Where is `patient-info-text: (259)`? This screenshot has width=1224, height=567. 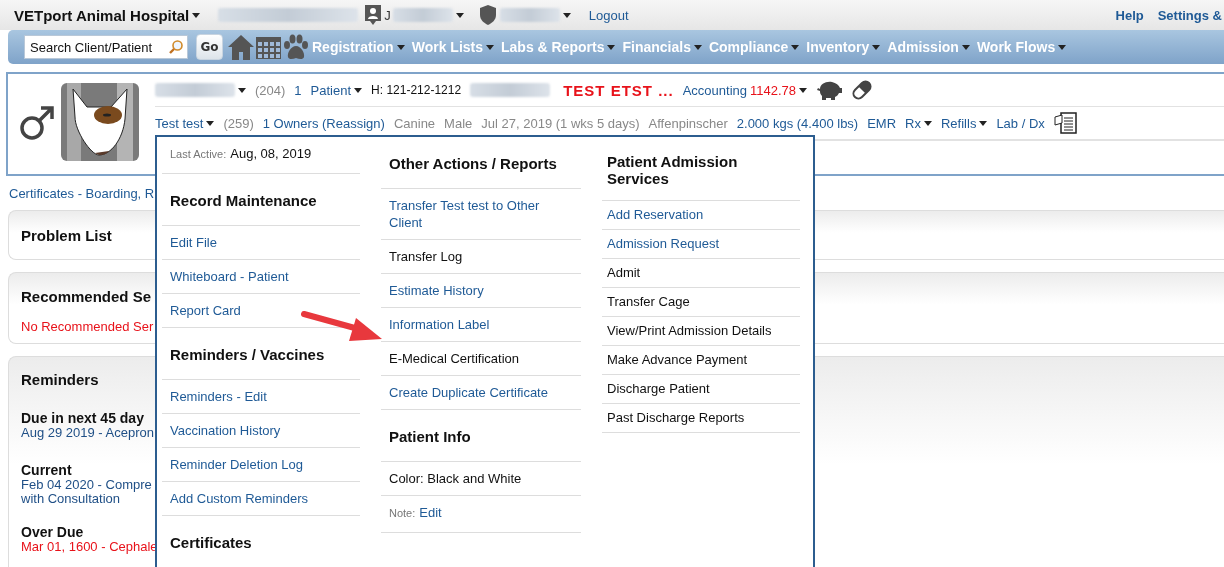 patient-info-text: (259) is located at coordinates (238, 123).